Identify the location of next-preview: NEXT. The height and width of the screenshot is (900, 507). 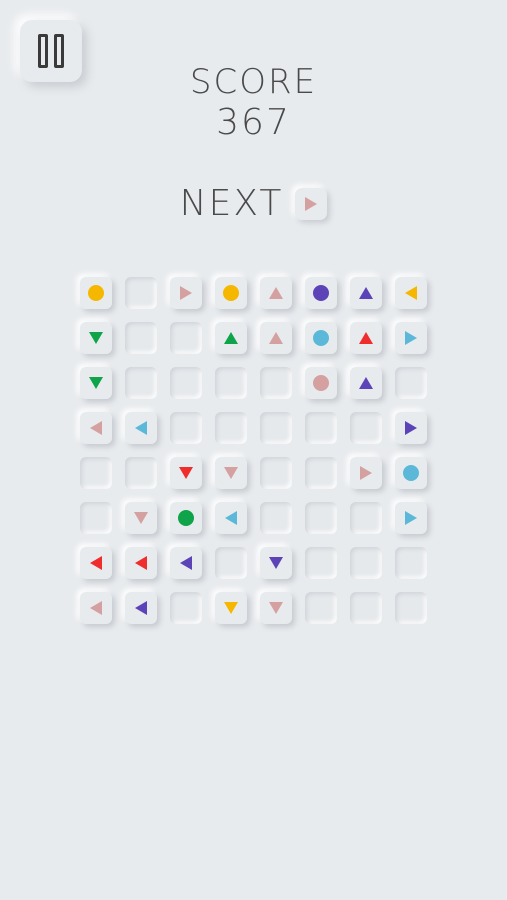
(253, 203).